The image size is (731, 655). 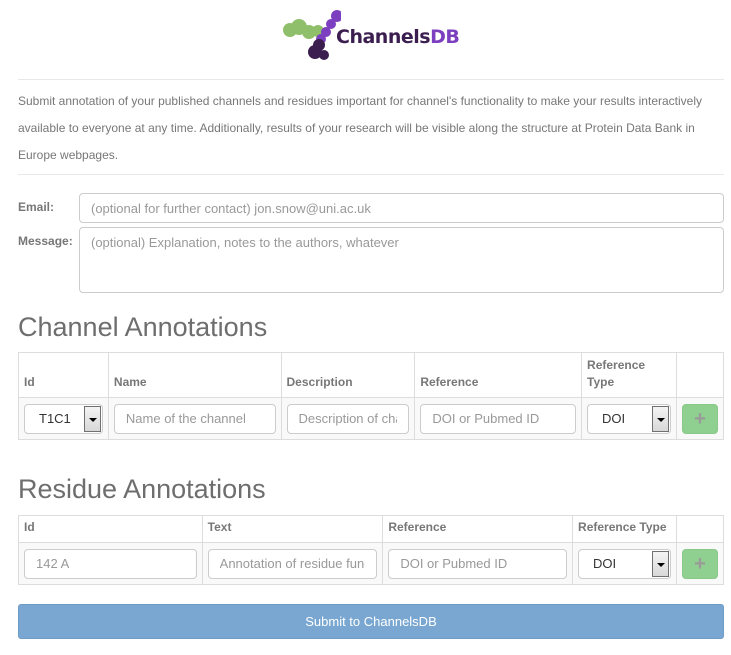 I want to click on channelsdb-logo: ChannelsDB, so click(x=373, y=36).